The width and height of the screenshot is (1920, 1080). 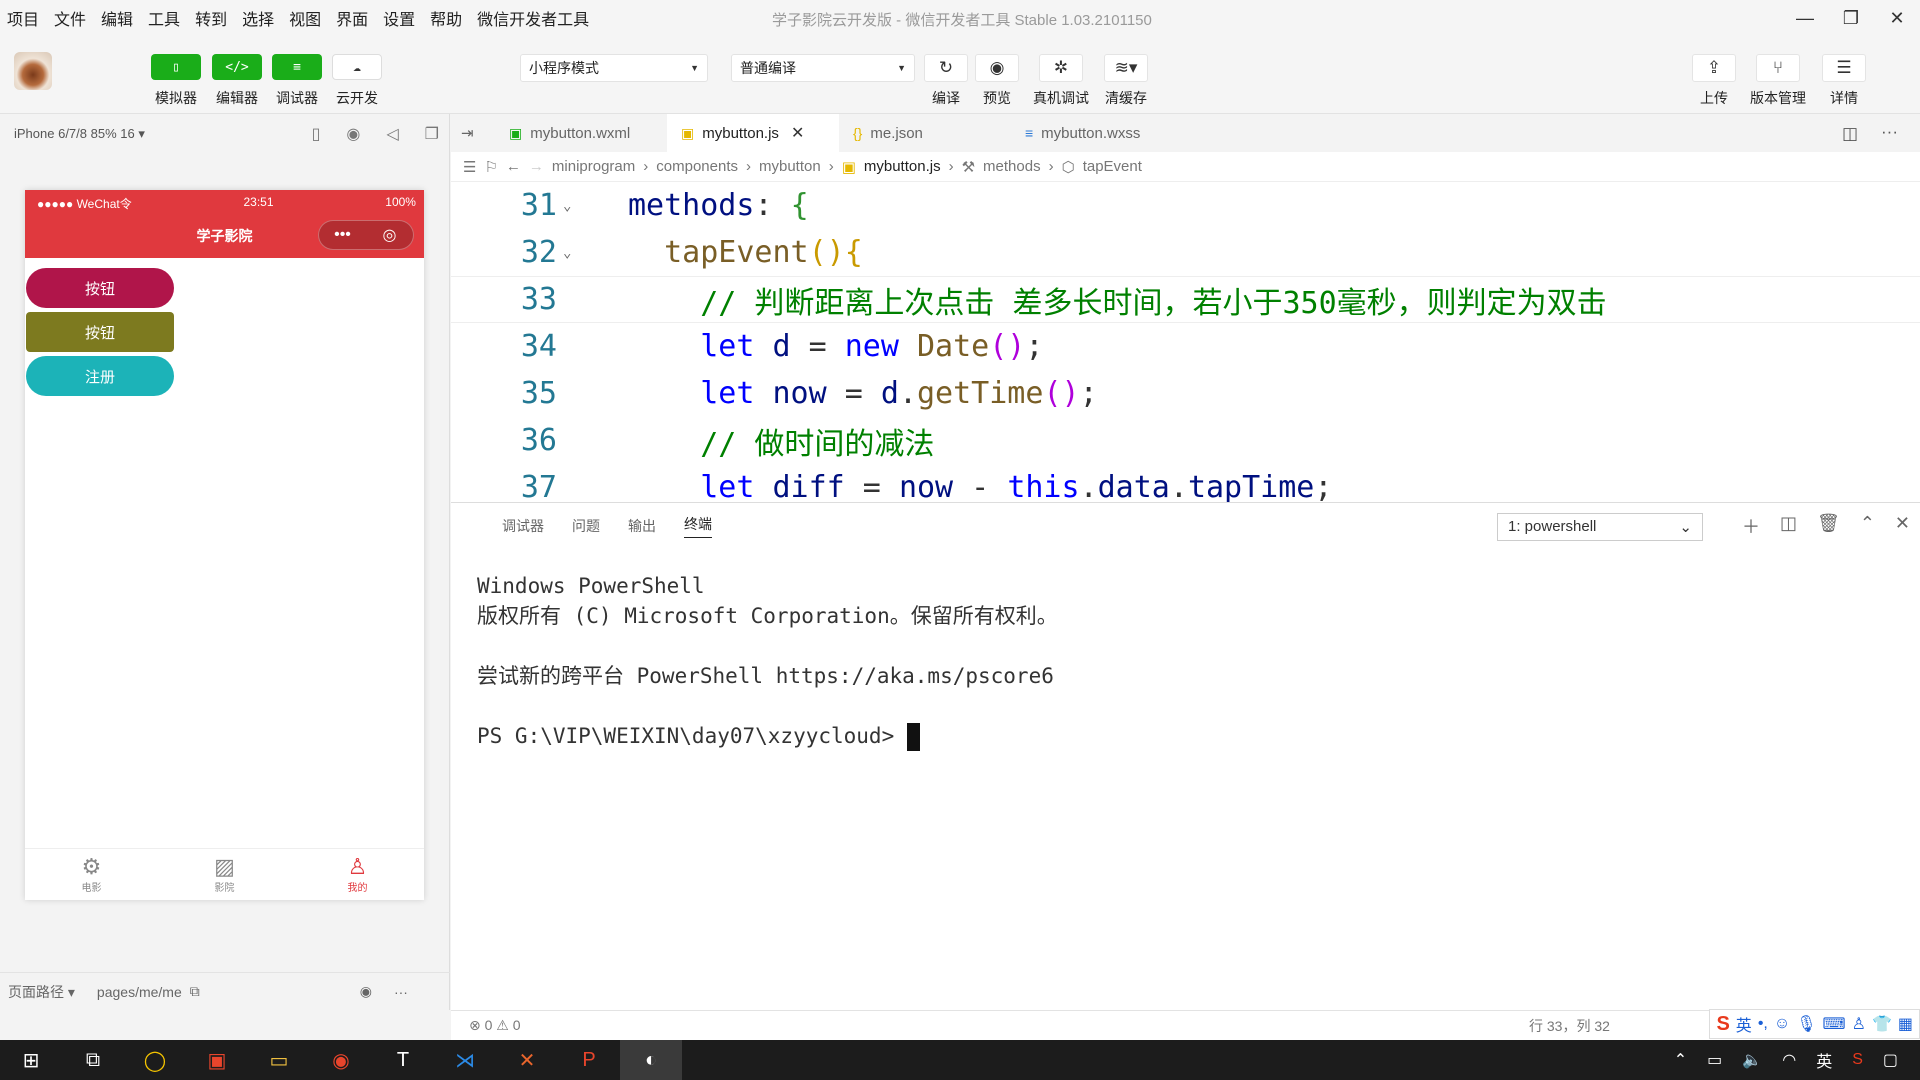 What do you see at coordinates (399, 18) in the screenshot?
I see `menu-settings: 设置` at bounding box center [399, 18].